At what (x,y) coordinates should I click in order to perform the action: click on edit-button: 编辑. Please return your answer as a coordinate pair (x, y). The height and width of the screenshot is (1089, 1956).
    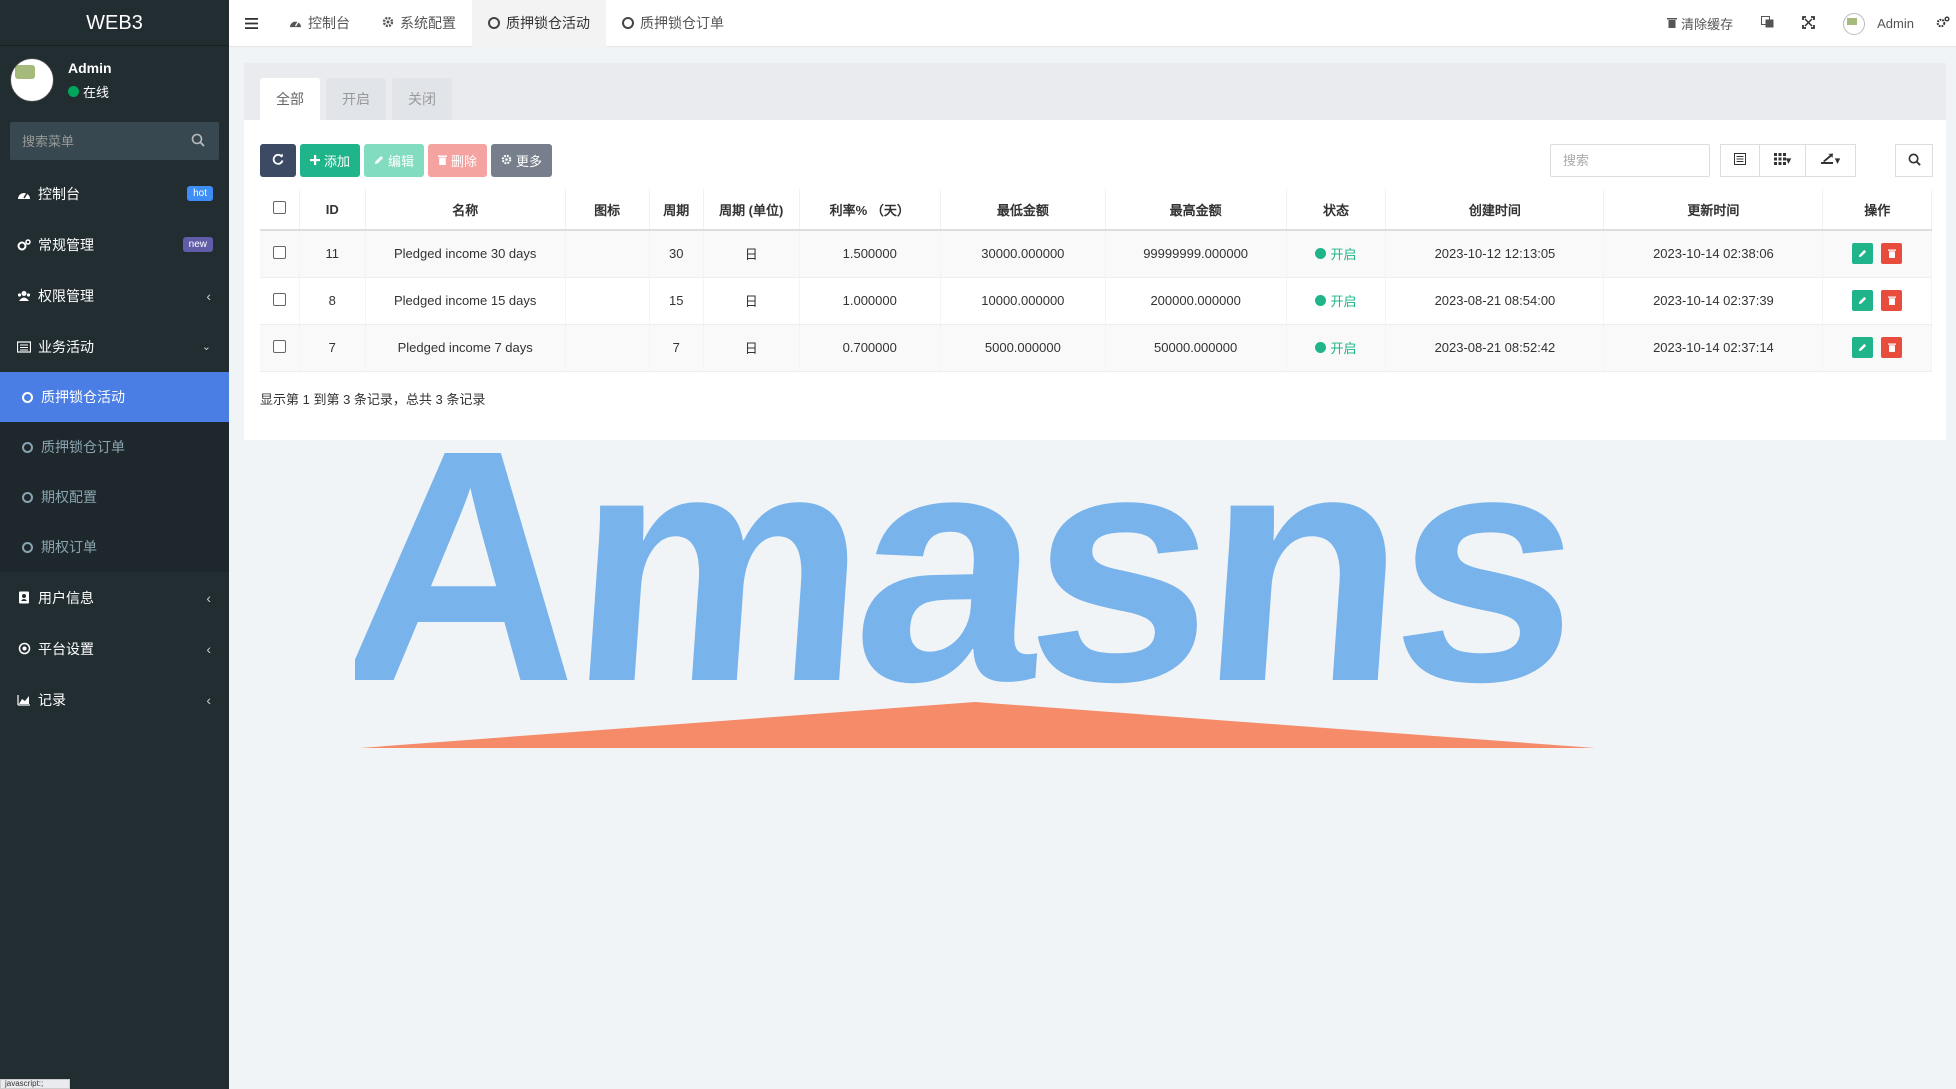
    Looking at the image, I should click on (394, 160).